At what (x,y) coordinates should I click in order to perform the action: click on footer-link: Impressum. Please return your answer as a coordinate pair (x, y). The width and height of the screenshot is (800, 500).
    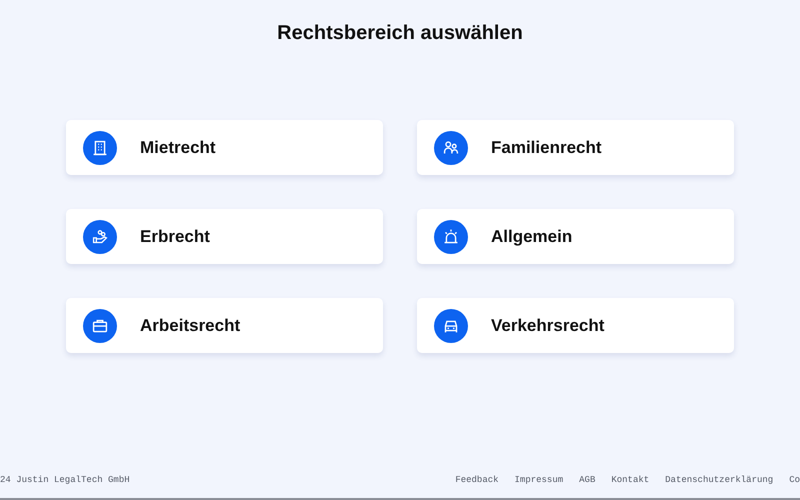
    Looking at the image, I should click on (539, 480).